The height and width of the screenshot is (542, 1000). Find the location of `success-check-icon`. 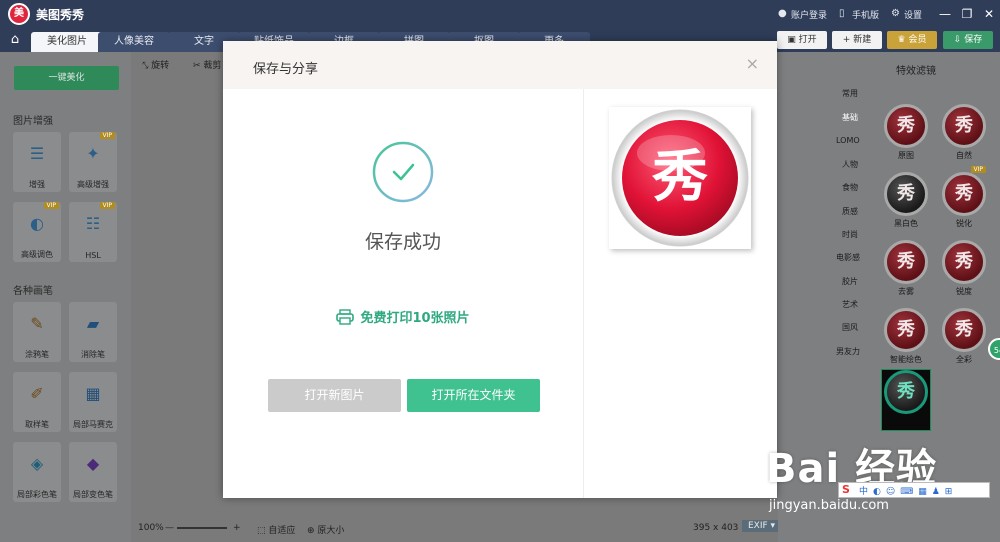

success-check-icon is located at coordinates (403, 172).